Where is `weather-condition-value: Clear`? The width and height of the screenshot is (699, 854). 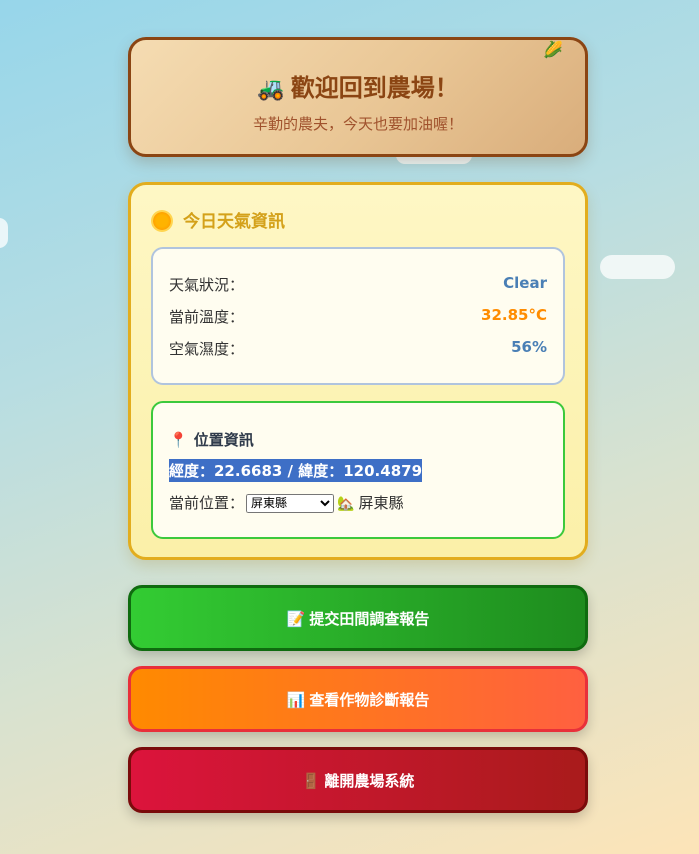
weather-condition-value: Clear is located at coordinates (525, 283).